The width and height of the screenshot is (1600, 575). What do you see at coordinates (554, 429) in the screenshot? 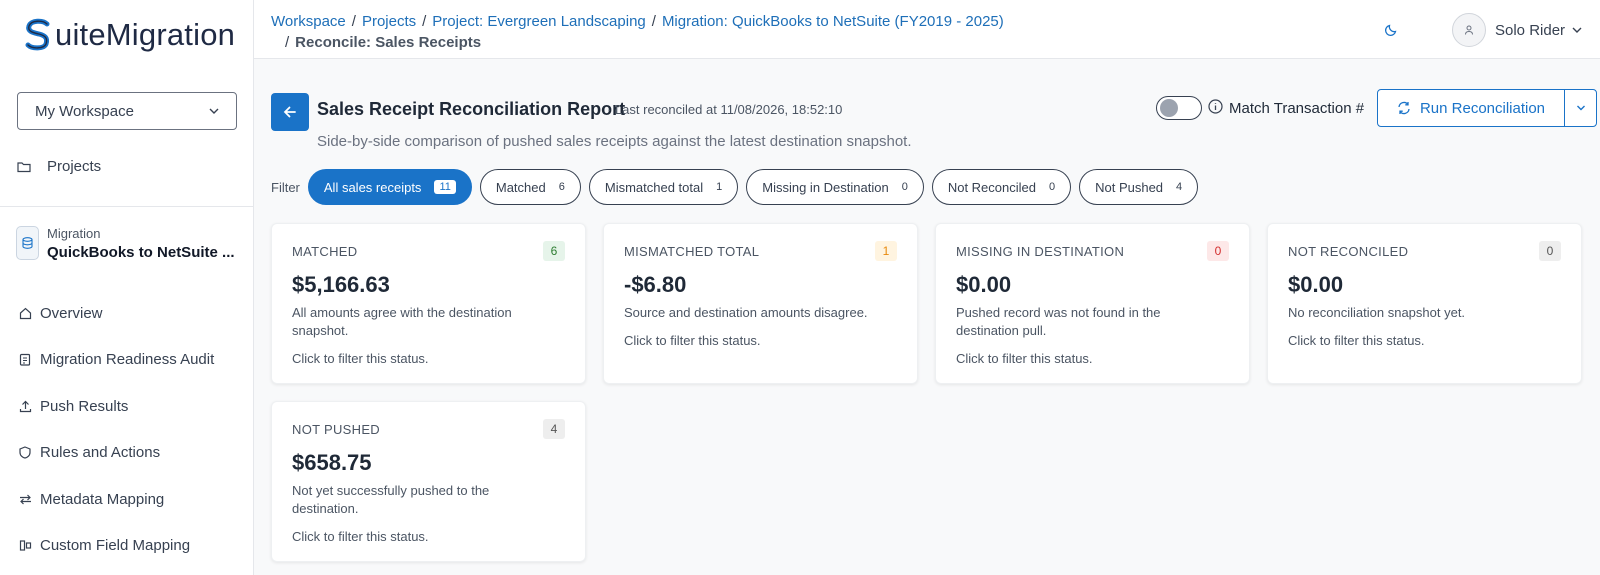
I see `count-badge: 4` at bounding box center [554, 429].